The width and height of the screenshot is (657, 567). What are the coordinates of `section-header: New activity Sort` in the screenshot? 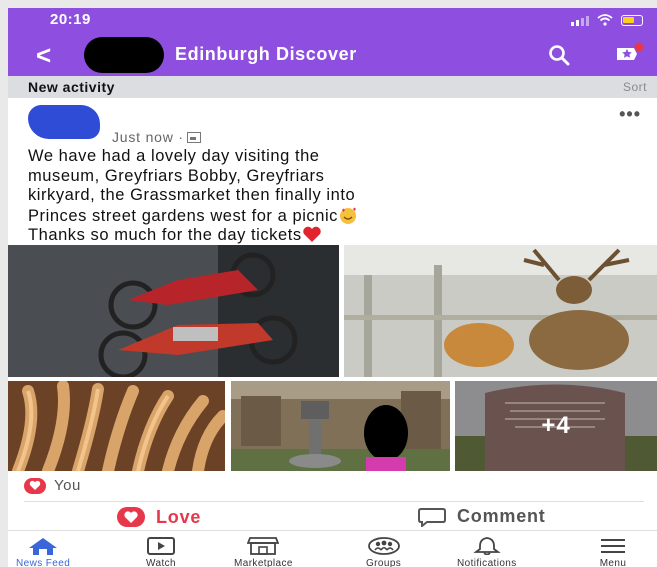 It's located at (332, 87).